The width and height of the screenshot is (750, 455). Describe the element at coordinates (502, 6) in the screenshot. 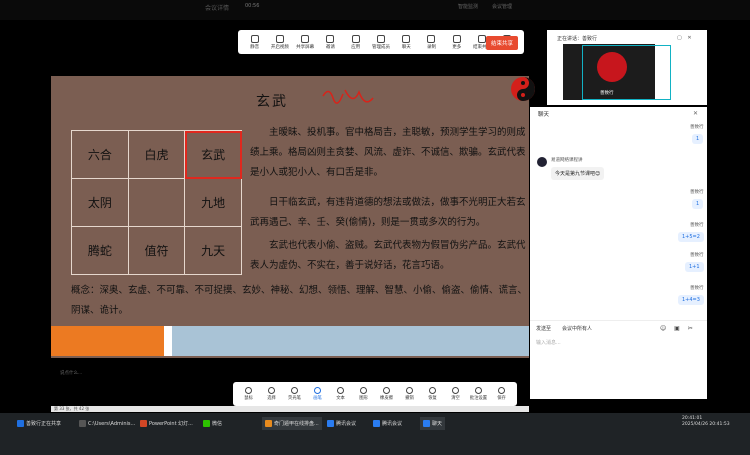

I see `manage-link: 会议管理` at that location.